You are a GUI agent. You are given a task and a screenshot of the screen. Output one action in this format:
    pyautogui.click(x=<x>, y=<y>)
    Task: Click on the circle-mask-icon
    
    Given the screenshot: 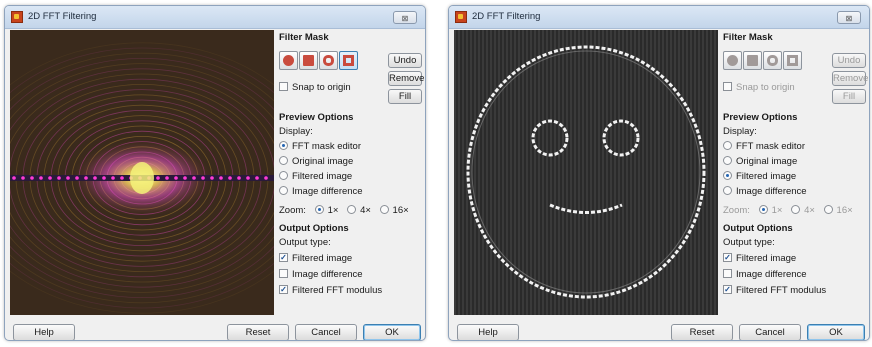 What is the action you would take?
    pyautogui.click(x=288, y=60)
    